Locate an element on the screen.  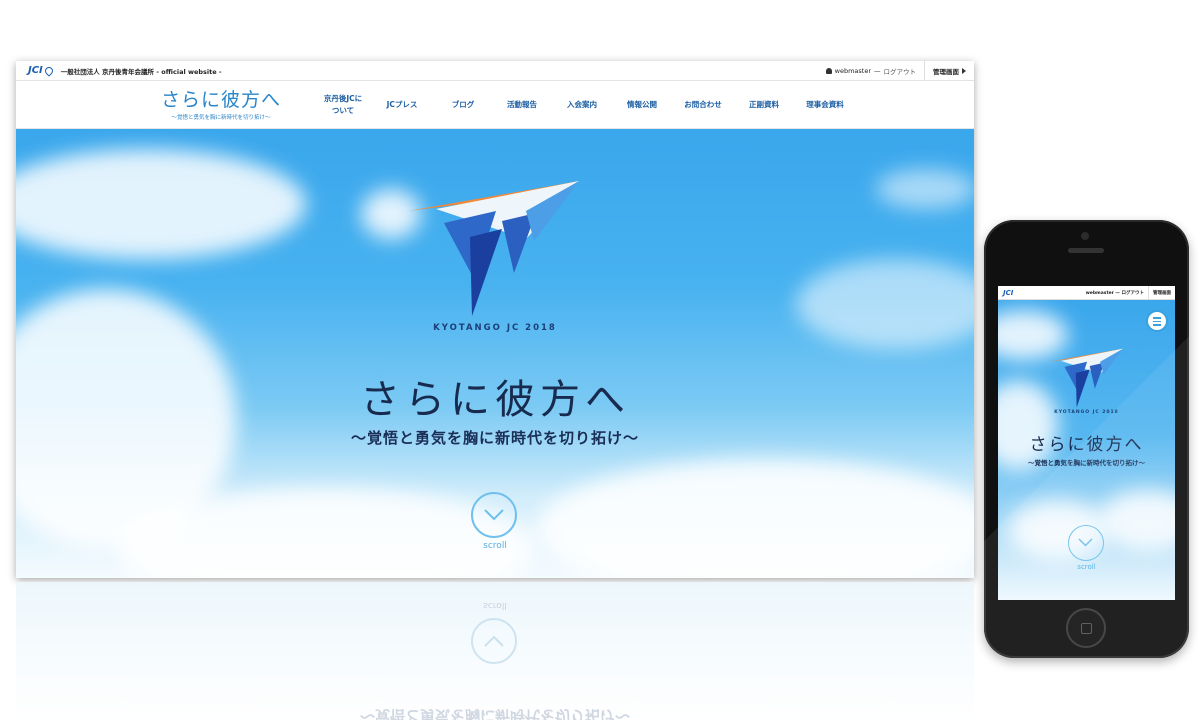
phone-hero-title: さらに彼方へ is located at coordinates (1086, 445).